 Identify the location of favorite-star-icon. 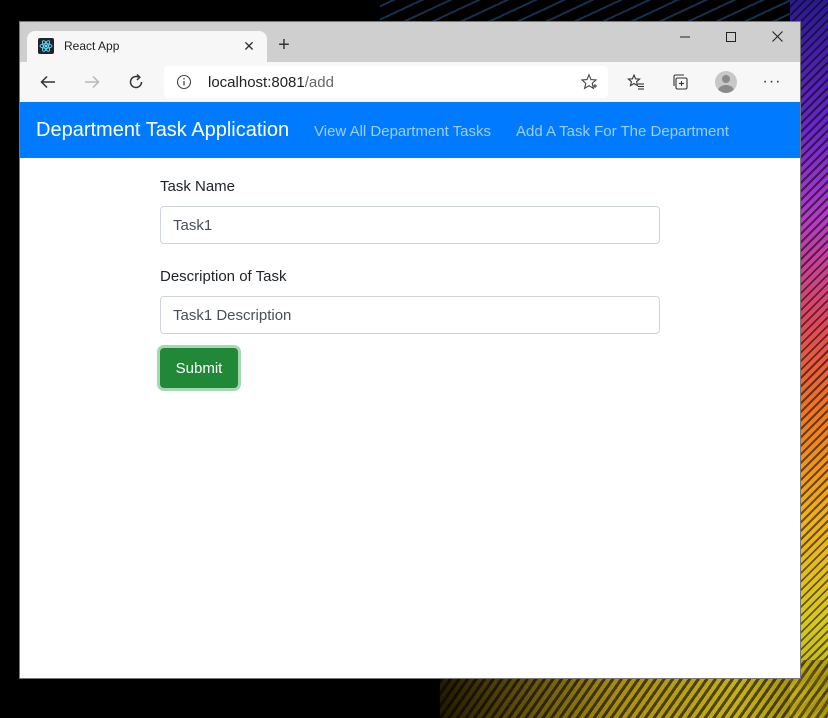
(589, 82).